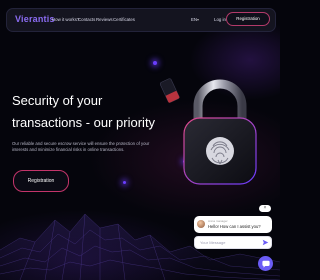 This screenshot has width=320, height=280. What do you see at coordinates (84, 122) in the screenshot?
I see `hero-title-line-2: transactions - our priority` at bounding box center [84, 122].